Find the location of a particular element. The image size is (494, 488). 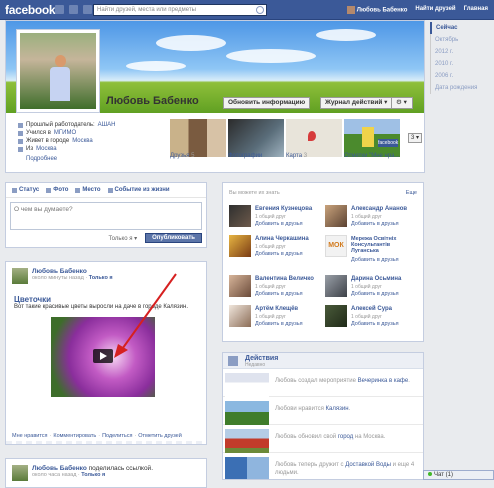

map-pin-icon is located at coordinates (312, 136).